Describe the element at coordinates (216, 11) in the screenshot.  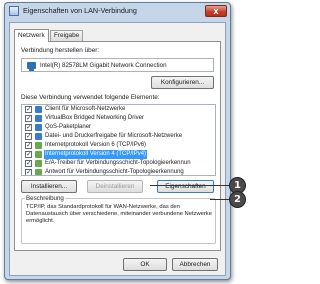
I see `close-button: x` at that location.